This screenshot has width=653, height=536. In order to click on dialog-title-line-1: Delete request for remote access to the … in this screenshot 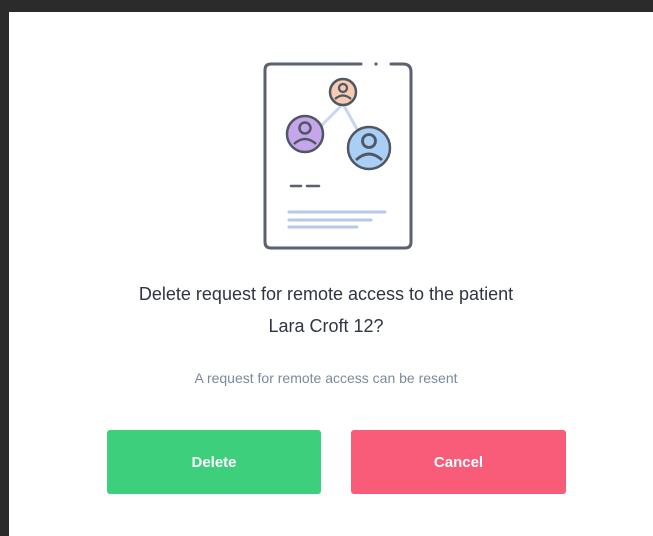, I will do `click(326, 294)`.